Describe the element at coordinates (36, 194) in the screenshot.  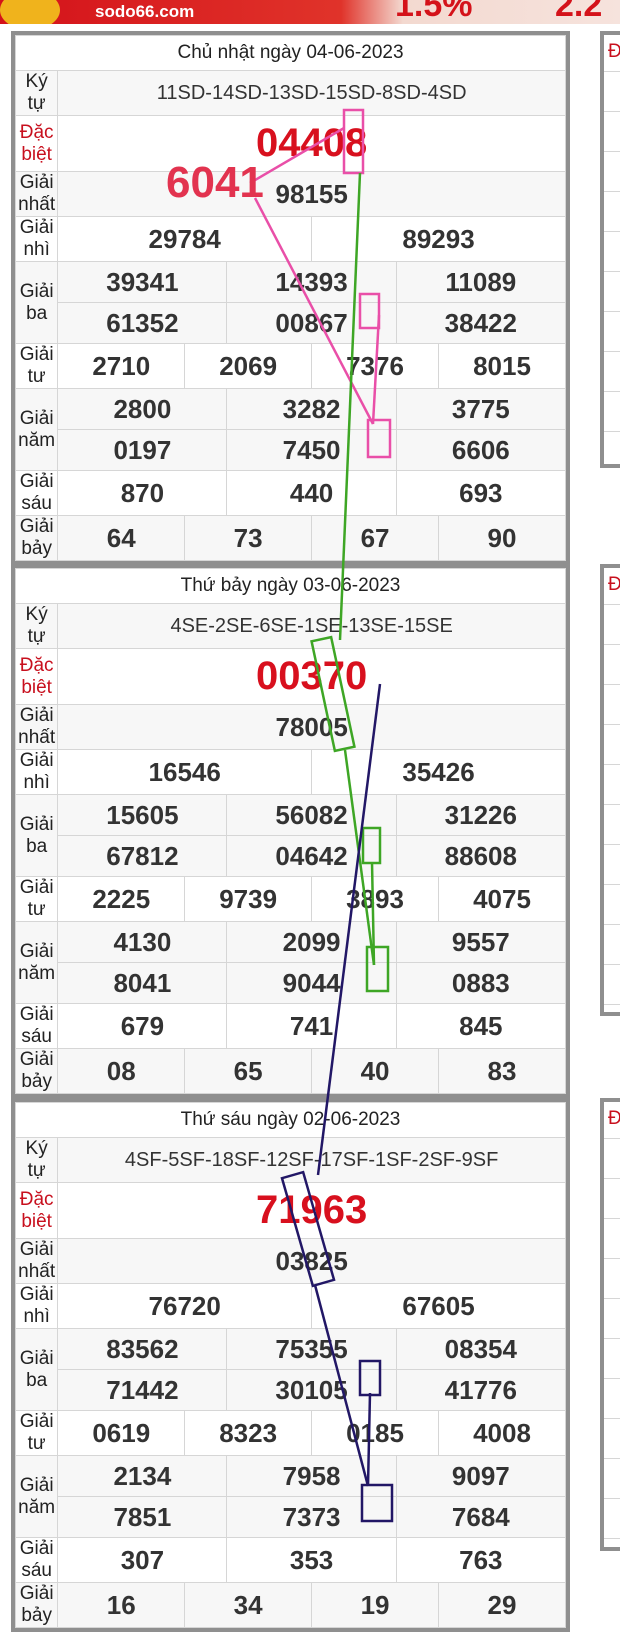
I see `row-label-giai-nhat: Giải nhất` at that location.